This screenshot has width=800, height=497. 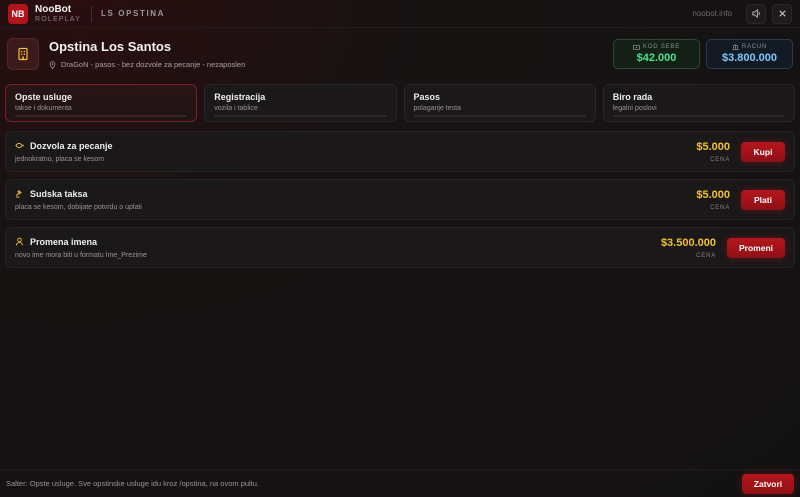 I want to click on cash-box: KOD SEBE $42.000, so click(x=656, y=54).